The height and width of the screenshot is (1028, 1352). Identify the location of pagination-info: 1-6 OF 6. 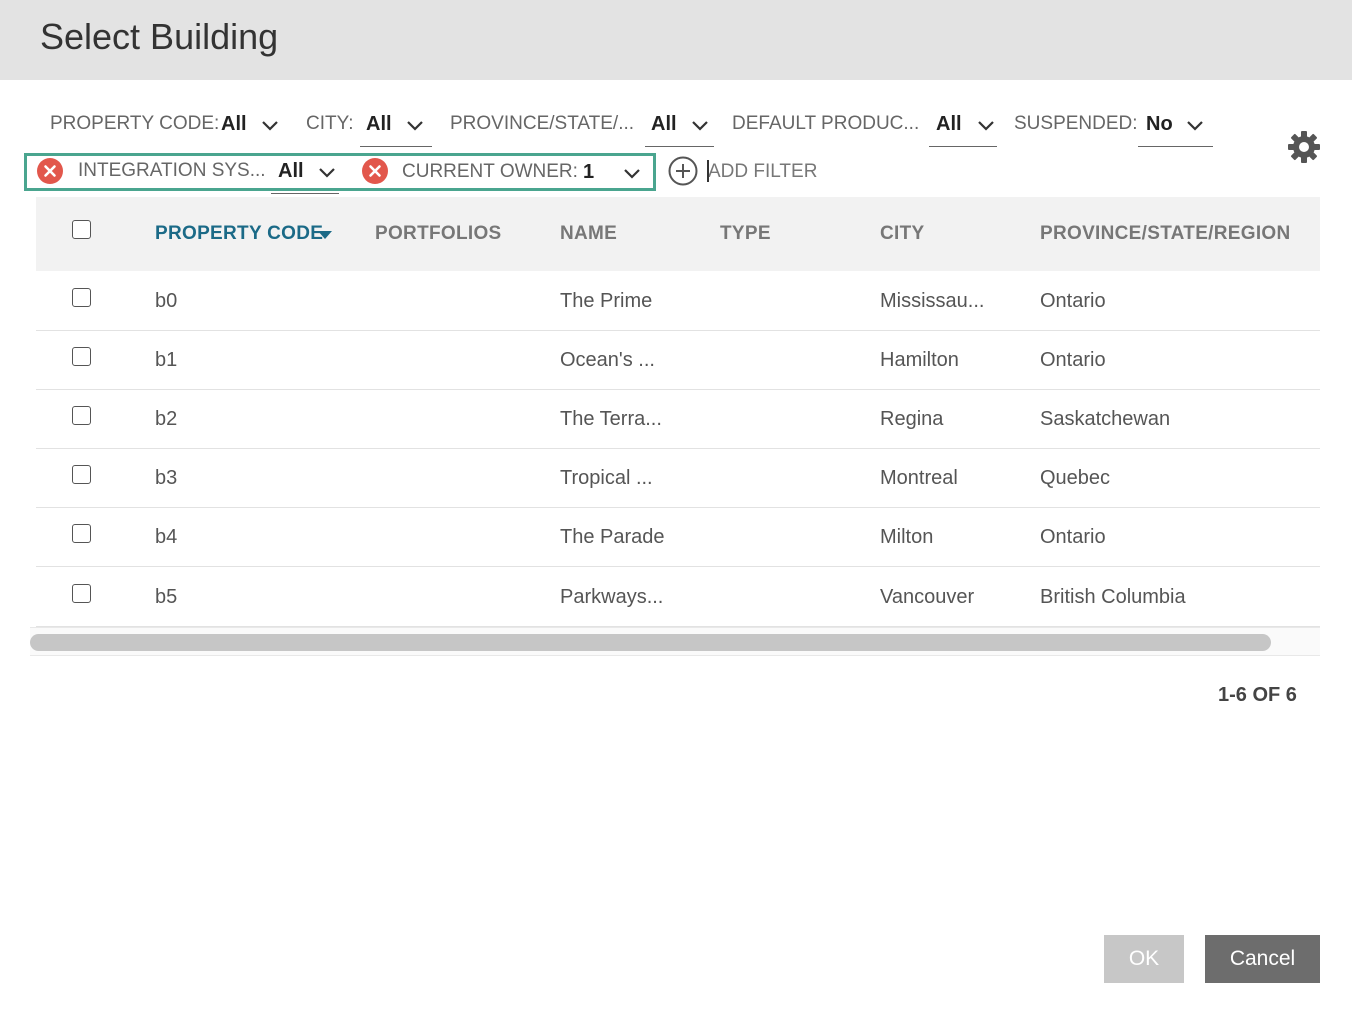
(1257, 695).